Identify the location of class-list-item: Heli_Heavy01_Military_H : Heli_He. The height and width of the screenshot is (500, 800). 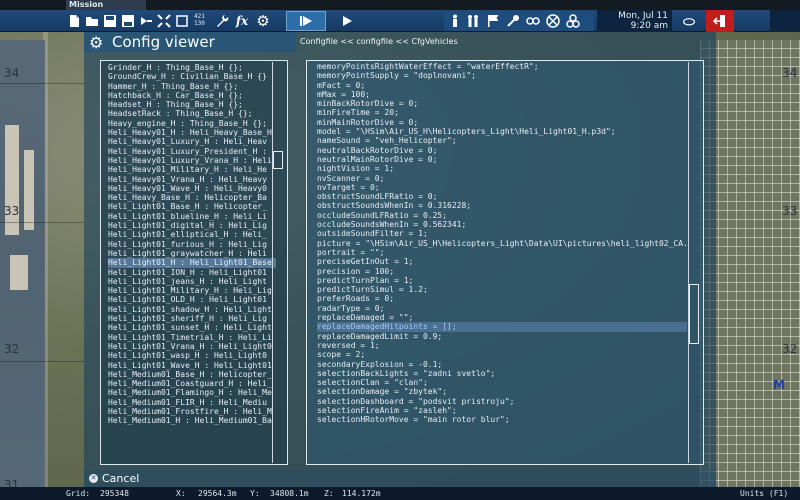
(192, 169).